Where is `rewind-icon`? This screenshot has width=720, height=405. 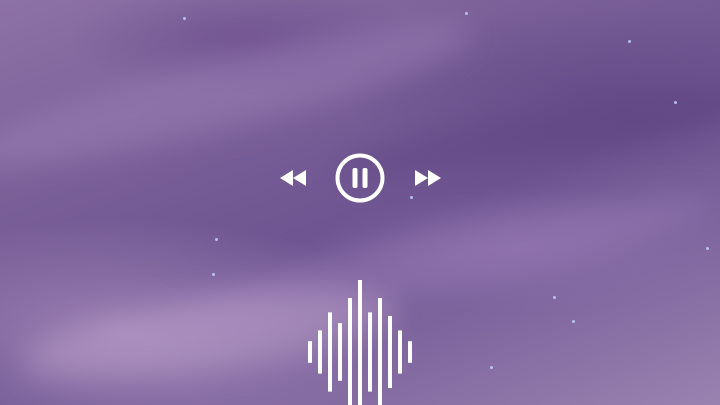
rewind-icon is located at coordinates (293, 178).